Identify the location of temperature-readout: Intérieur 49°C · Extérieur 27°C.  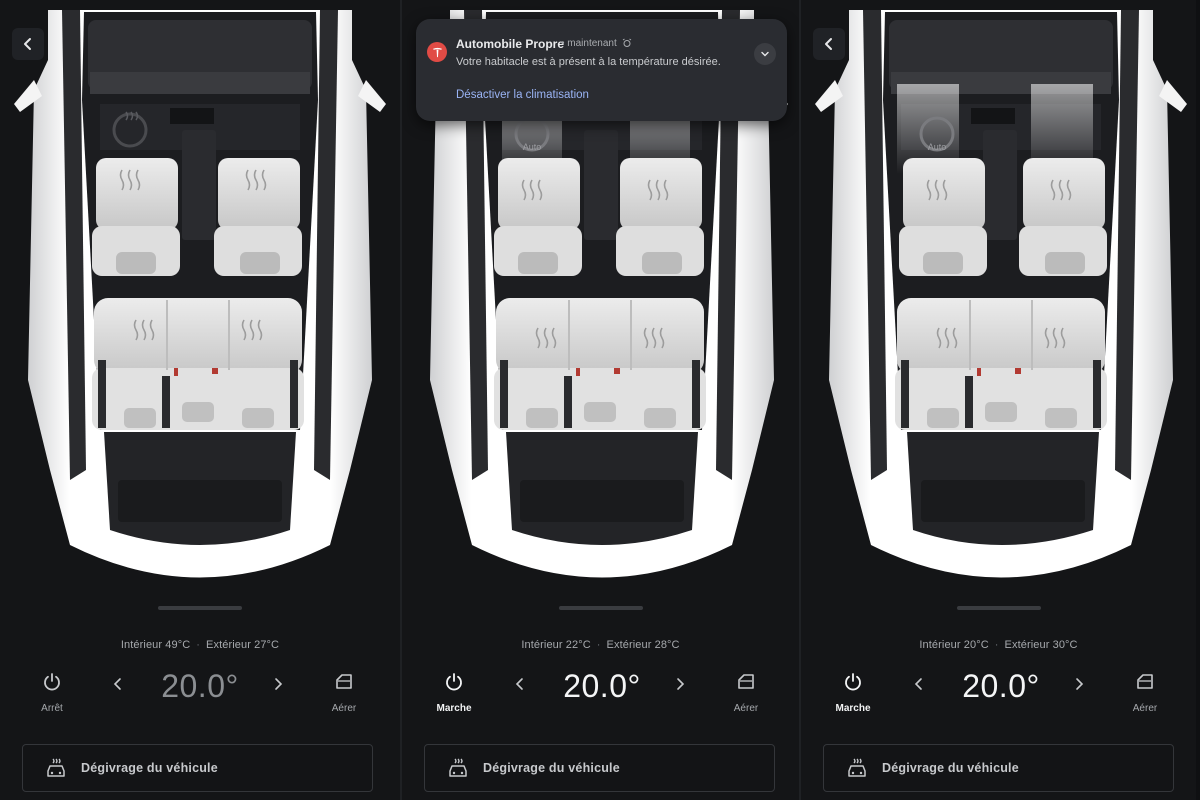
(200, 645).